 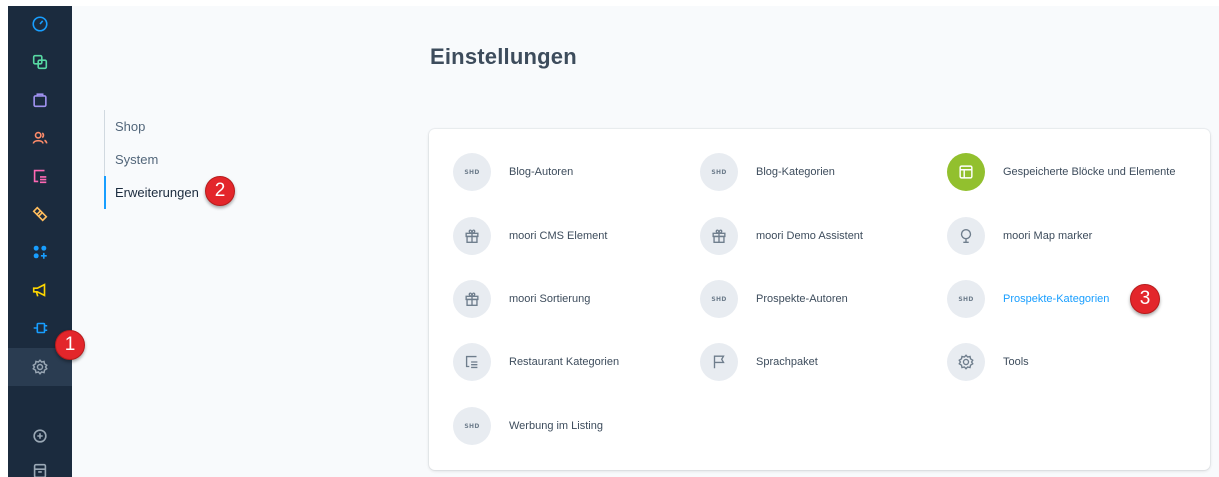 What do you see at coordinates (152, 126) in the screenshot?
I see `tab-shop: Shop` at bounding box center [152, 126].